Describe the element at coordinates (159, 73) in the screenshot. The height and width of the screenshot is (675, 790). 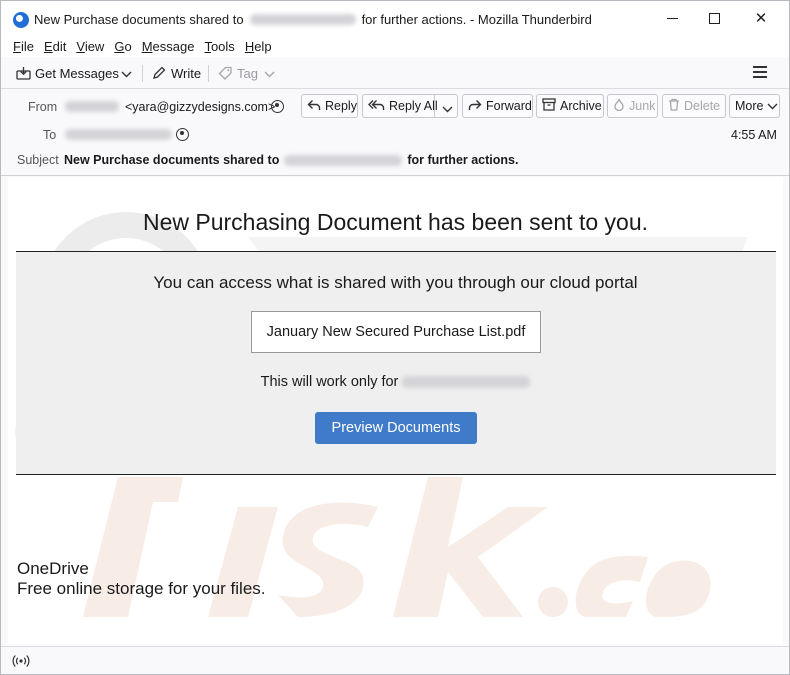
I see `pencil-icon` at that location.